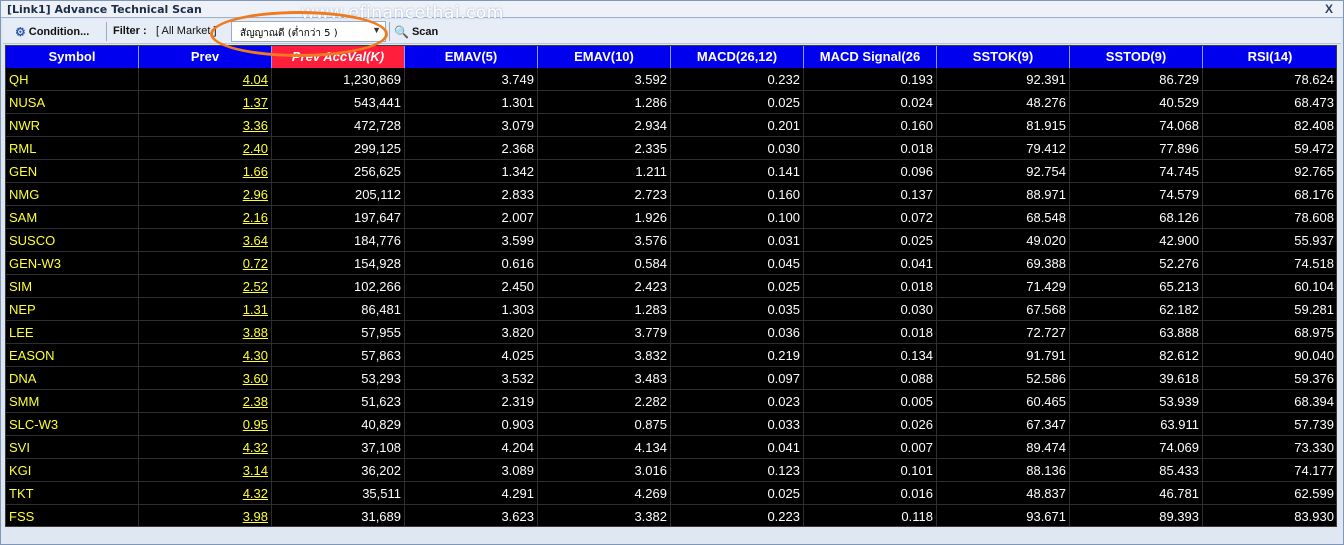 This screenshot has height=545, width=1344. I want to click on prev-link: 4.04, so click(205, 79).